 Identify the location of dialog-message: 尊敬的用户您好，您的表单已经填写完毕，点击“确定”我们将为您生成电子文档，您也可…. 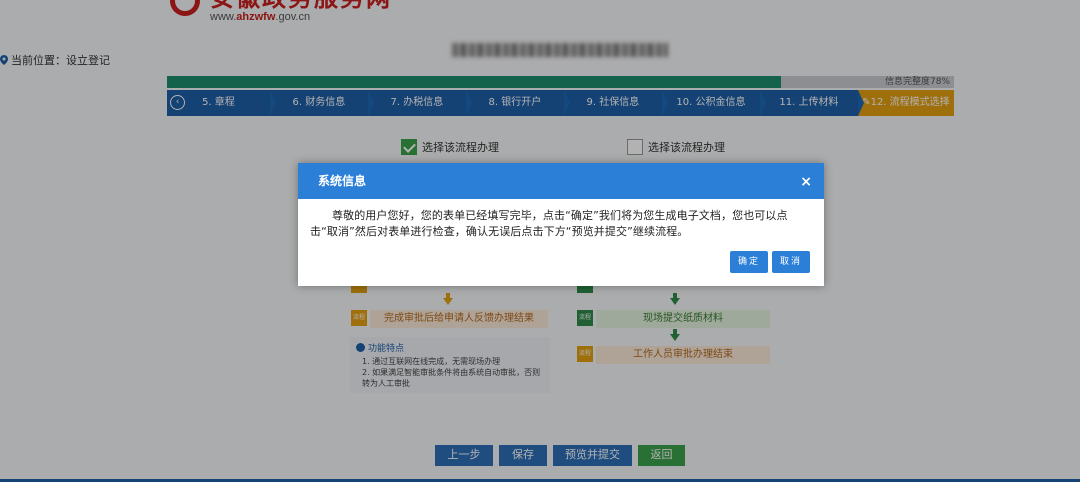
(549, 223).